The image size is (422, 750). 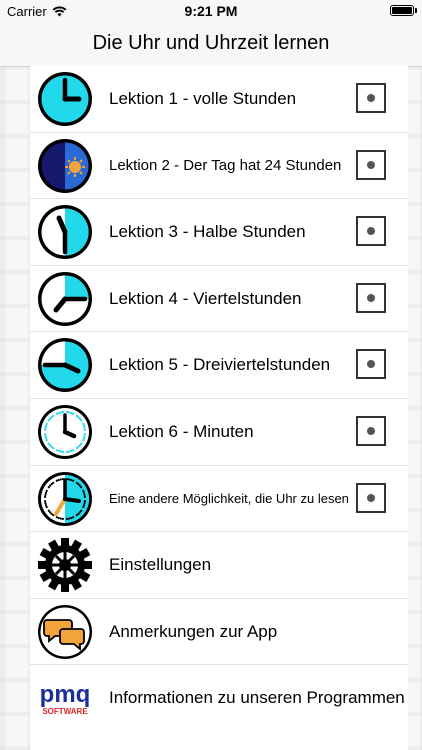 I want to click on navigation-bar: Die Uhr und Uhrzeit lernen, so click(x=211, y=44).